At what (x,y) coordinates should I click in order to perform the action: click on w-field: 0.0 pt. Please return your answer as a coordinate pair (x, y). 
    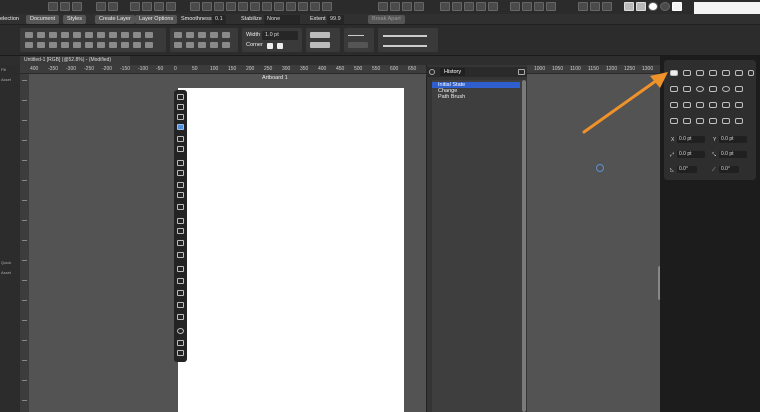
    Looking at the image, I should click on (691, 154).